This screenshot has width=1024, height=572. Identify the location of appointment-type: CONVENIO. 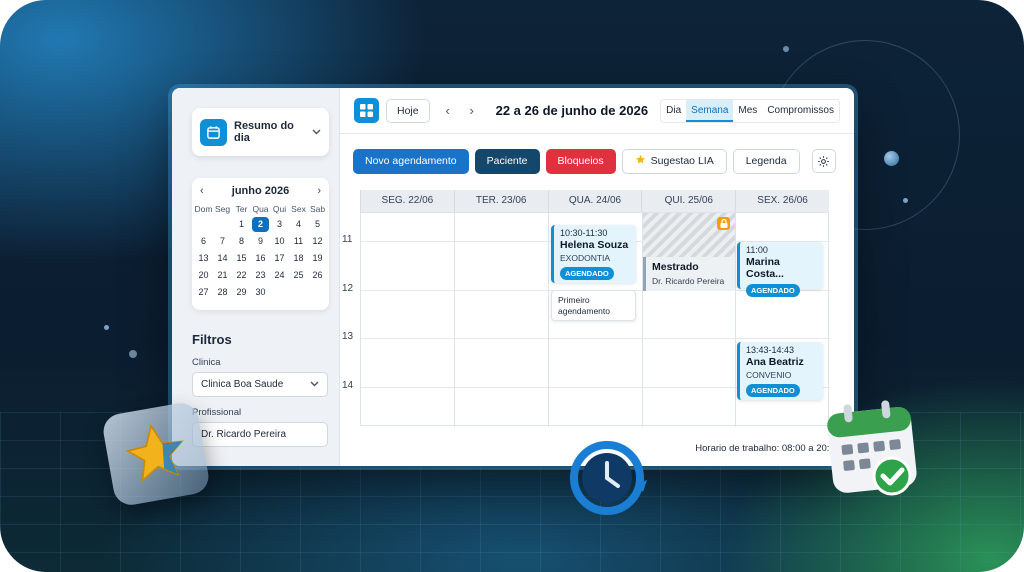
(769, 375).